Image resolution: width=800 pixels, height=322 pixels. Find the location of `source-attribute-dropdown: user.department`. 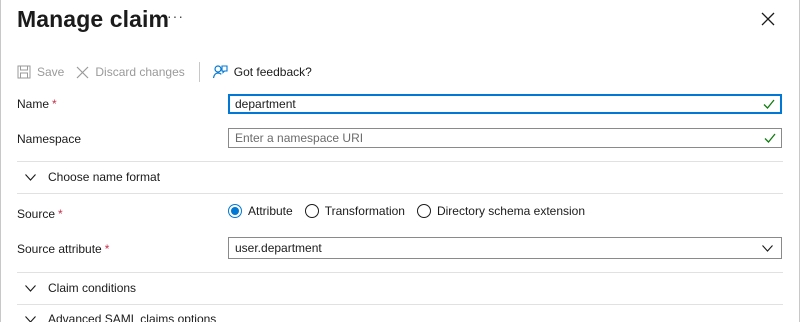

source-attribute-dropdown: user.department is located at coordinates (505, 248).